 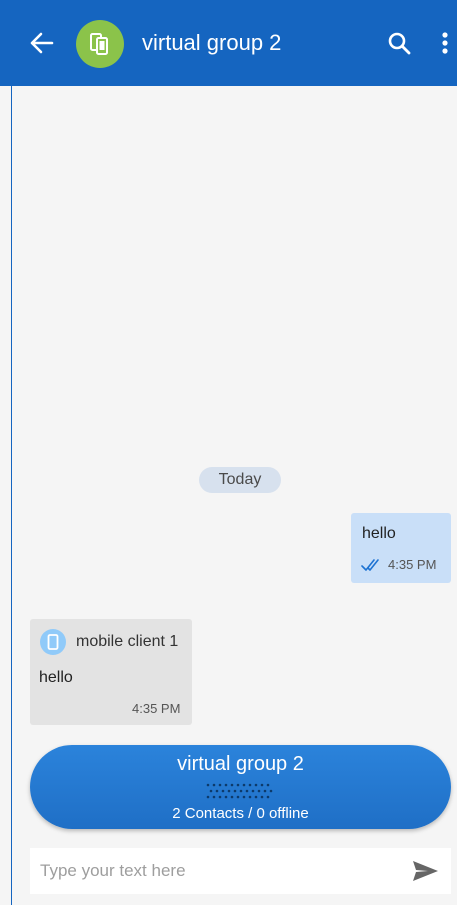 I want to click on mobile-icon, so click(x=53, y=642).